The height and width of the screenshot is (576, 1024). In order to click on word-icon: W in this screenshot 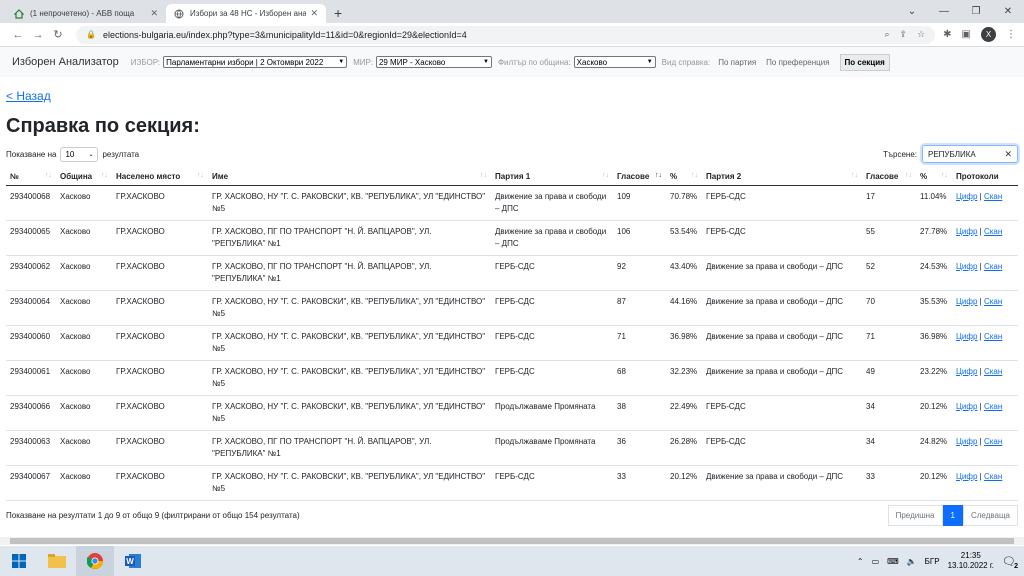, I will do `click(133, 561)`.